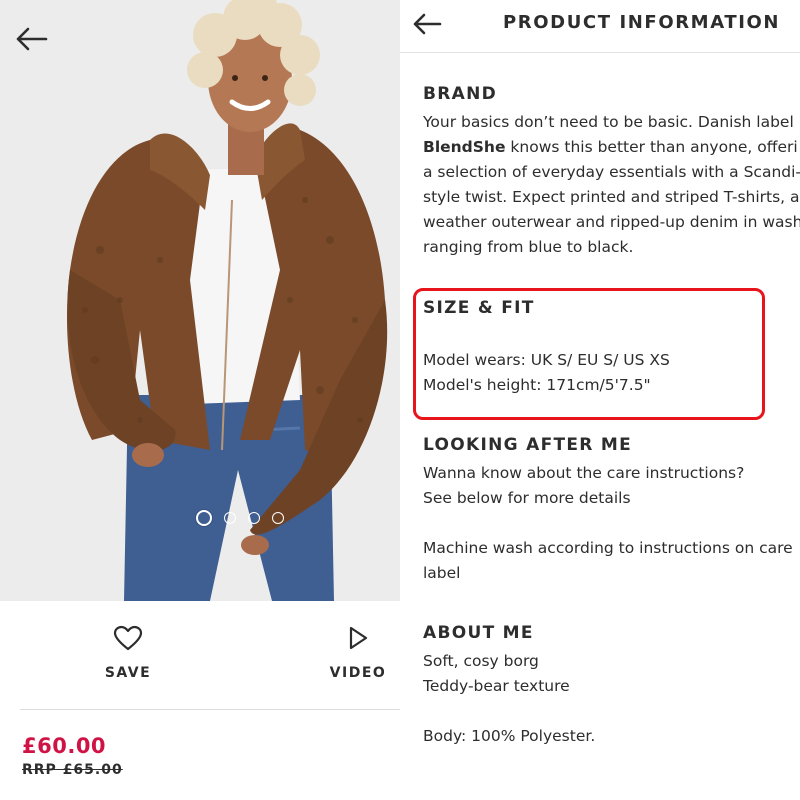  What do you see at coordinates (200, 655) in the screenshot?
I see `product-actions: SAVE VIDEO` at bounding box center [200, 655].